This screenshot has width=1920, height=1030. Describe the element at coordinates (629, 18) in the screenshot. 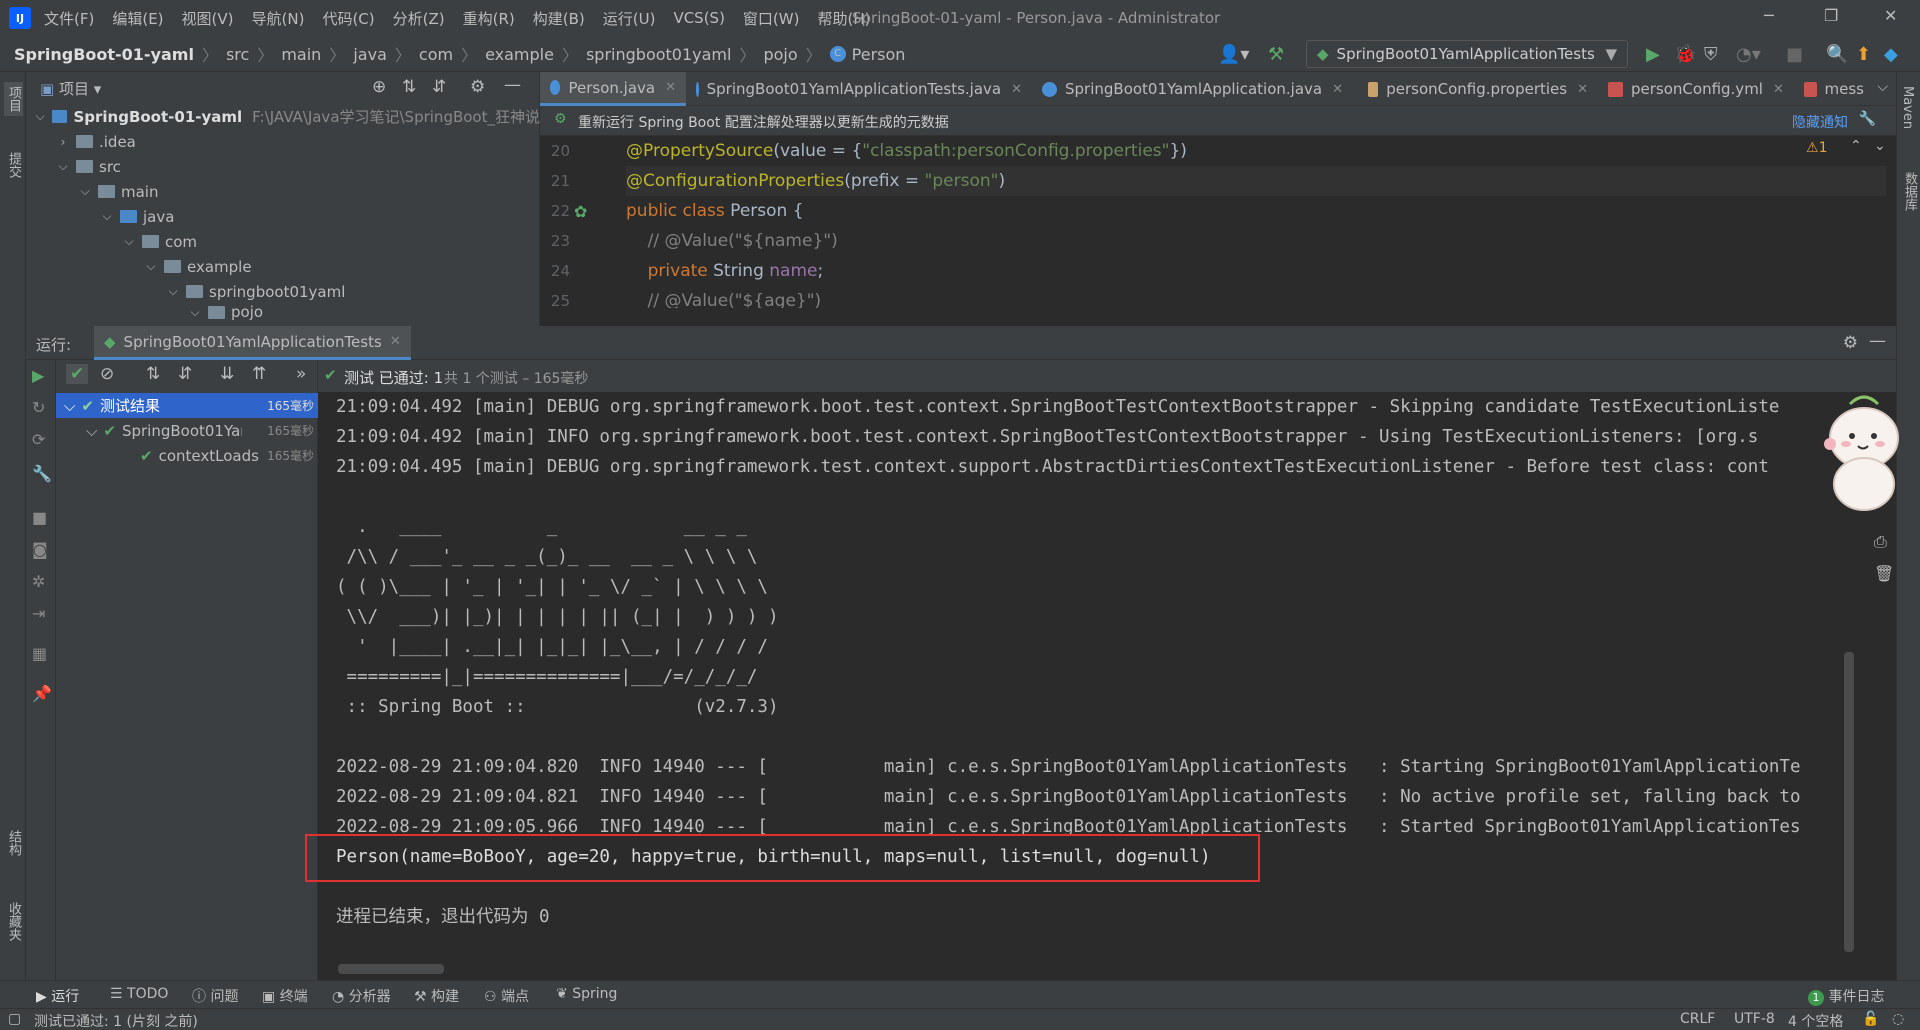

I see `menu-run: 运行(U)` at that location.